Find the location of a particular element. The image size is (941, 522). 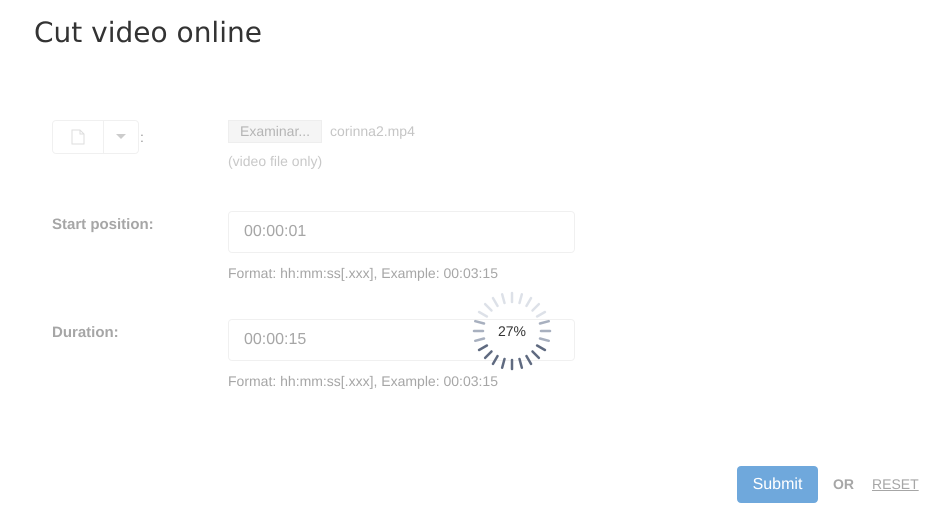

file-icon is located at coordinates (78, 137).